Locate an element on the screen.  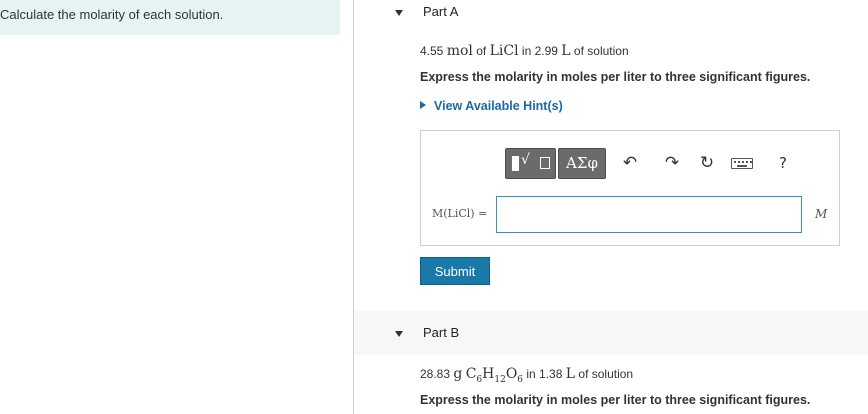
part-b-in: in 1.38 is located at coordinates (544, 374).